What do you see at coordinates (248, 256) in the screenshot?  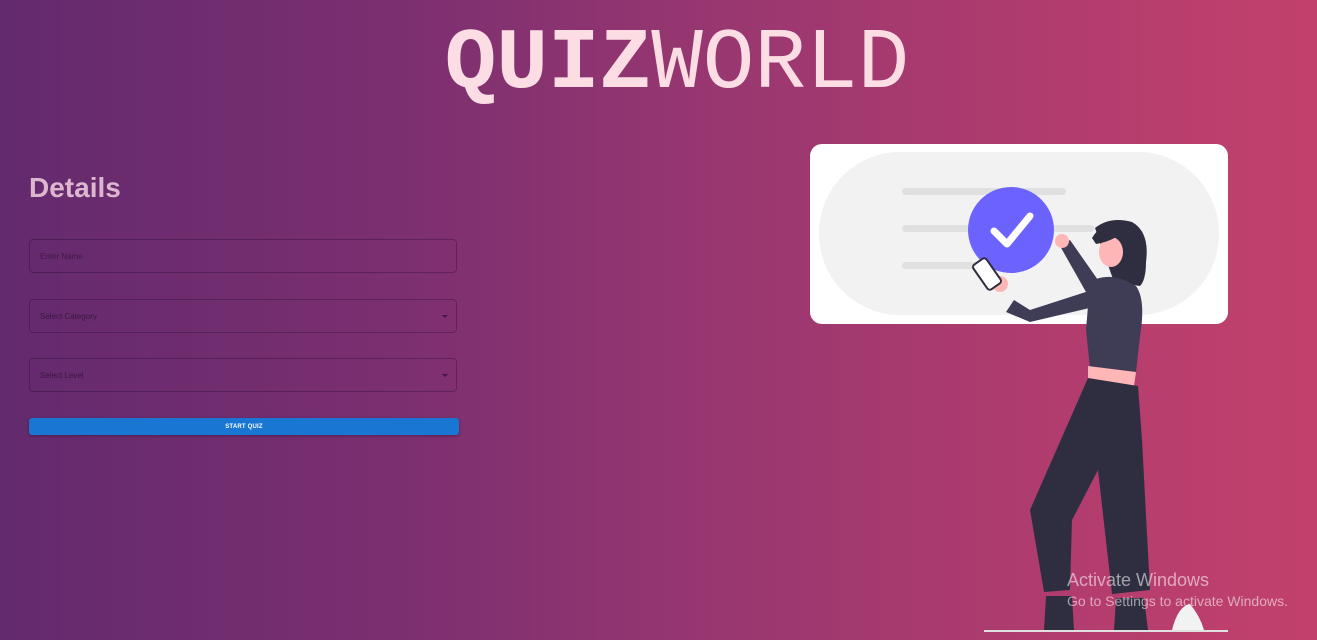 I see `name-input` at bounding box center [248, 256].